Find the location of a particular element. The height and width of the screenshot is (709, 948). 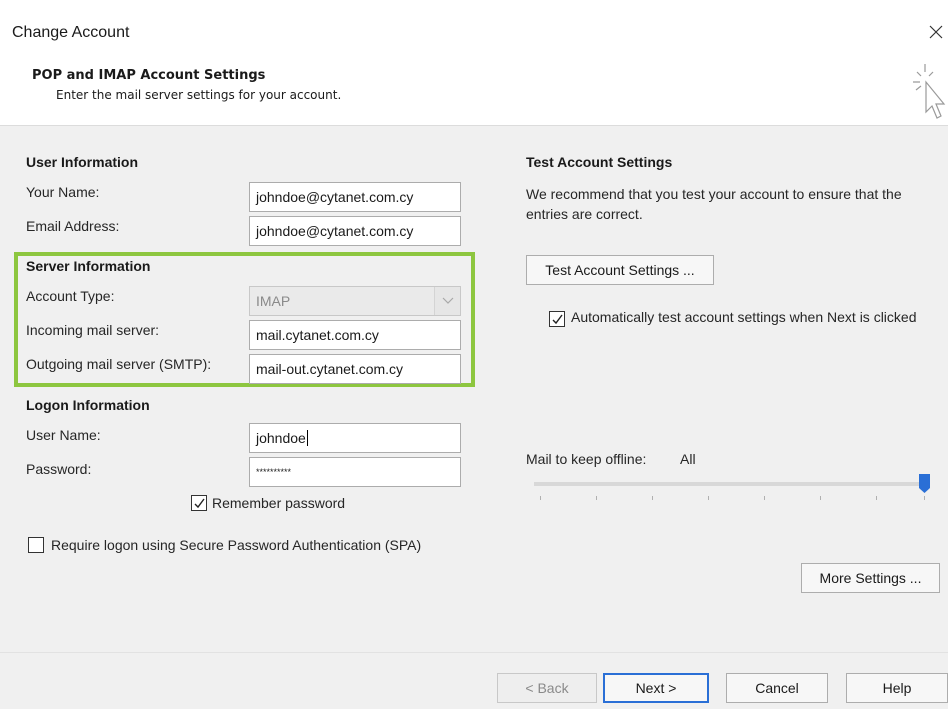

outgoing-server-label: Outgoing mail server (SMTP): is located at coordinates (119, 364).